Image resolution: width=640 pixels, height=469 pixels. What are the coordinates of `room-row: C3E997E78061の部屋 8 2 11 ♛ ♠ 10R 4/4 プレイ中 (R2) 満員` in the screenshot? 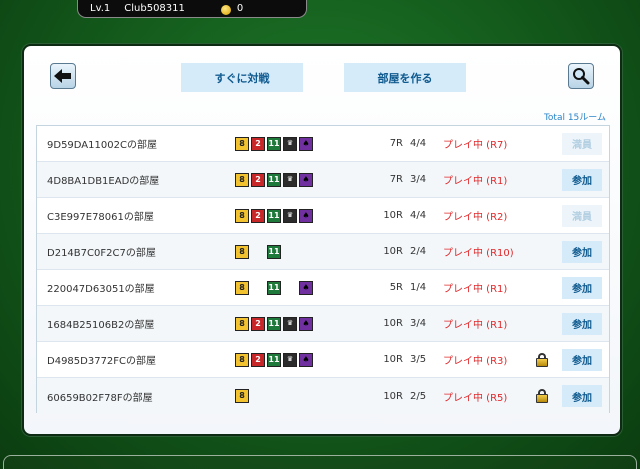 It's located at (323, 216).